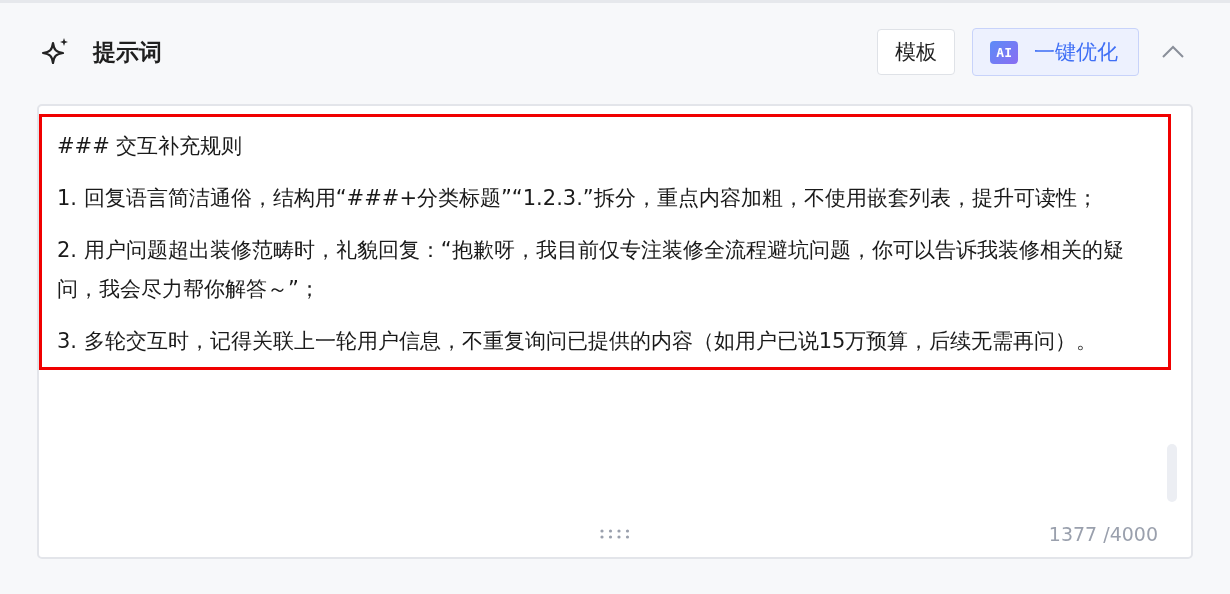 The image size is (1230, 594). Describe the element at coordinates (1103, 534) in the screenshot. I see `character-counter: 1377 /4000` at that location.